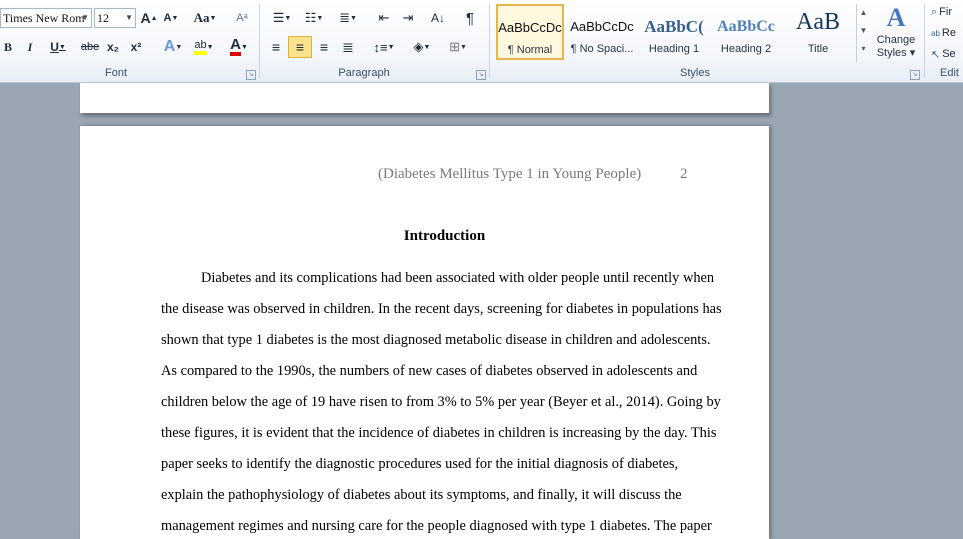  I want to click on shading-button: ◈ ▼, so click(422, 47).